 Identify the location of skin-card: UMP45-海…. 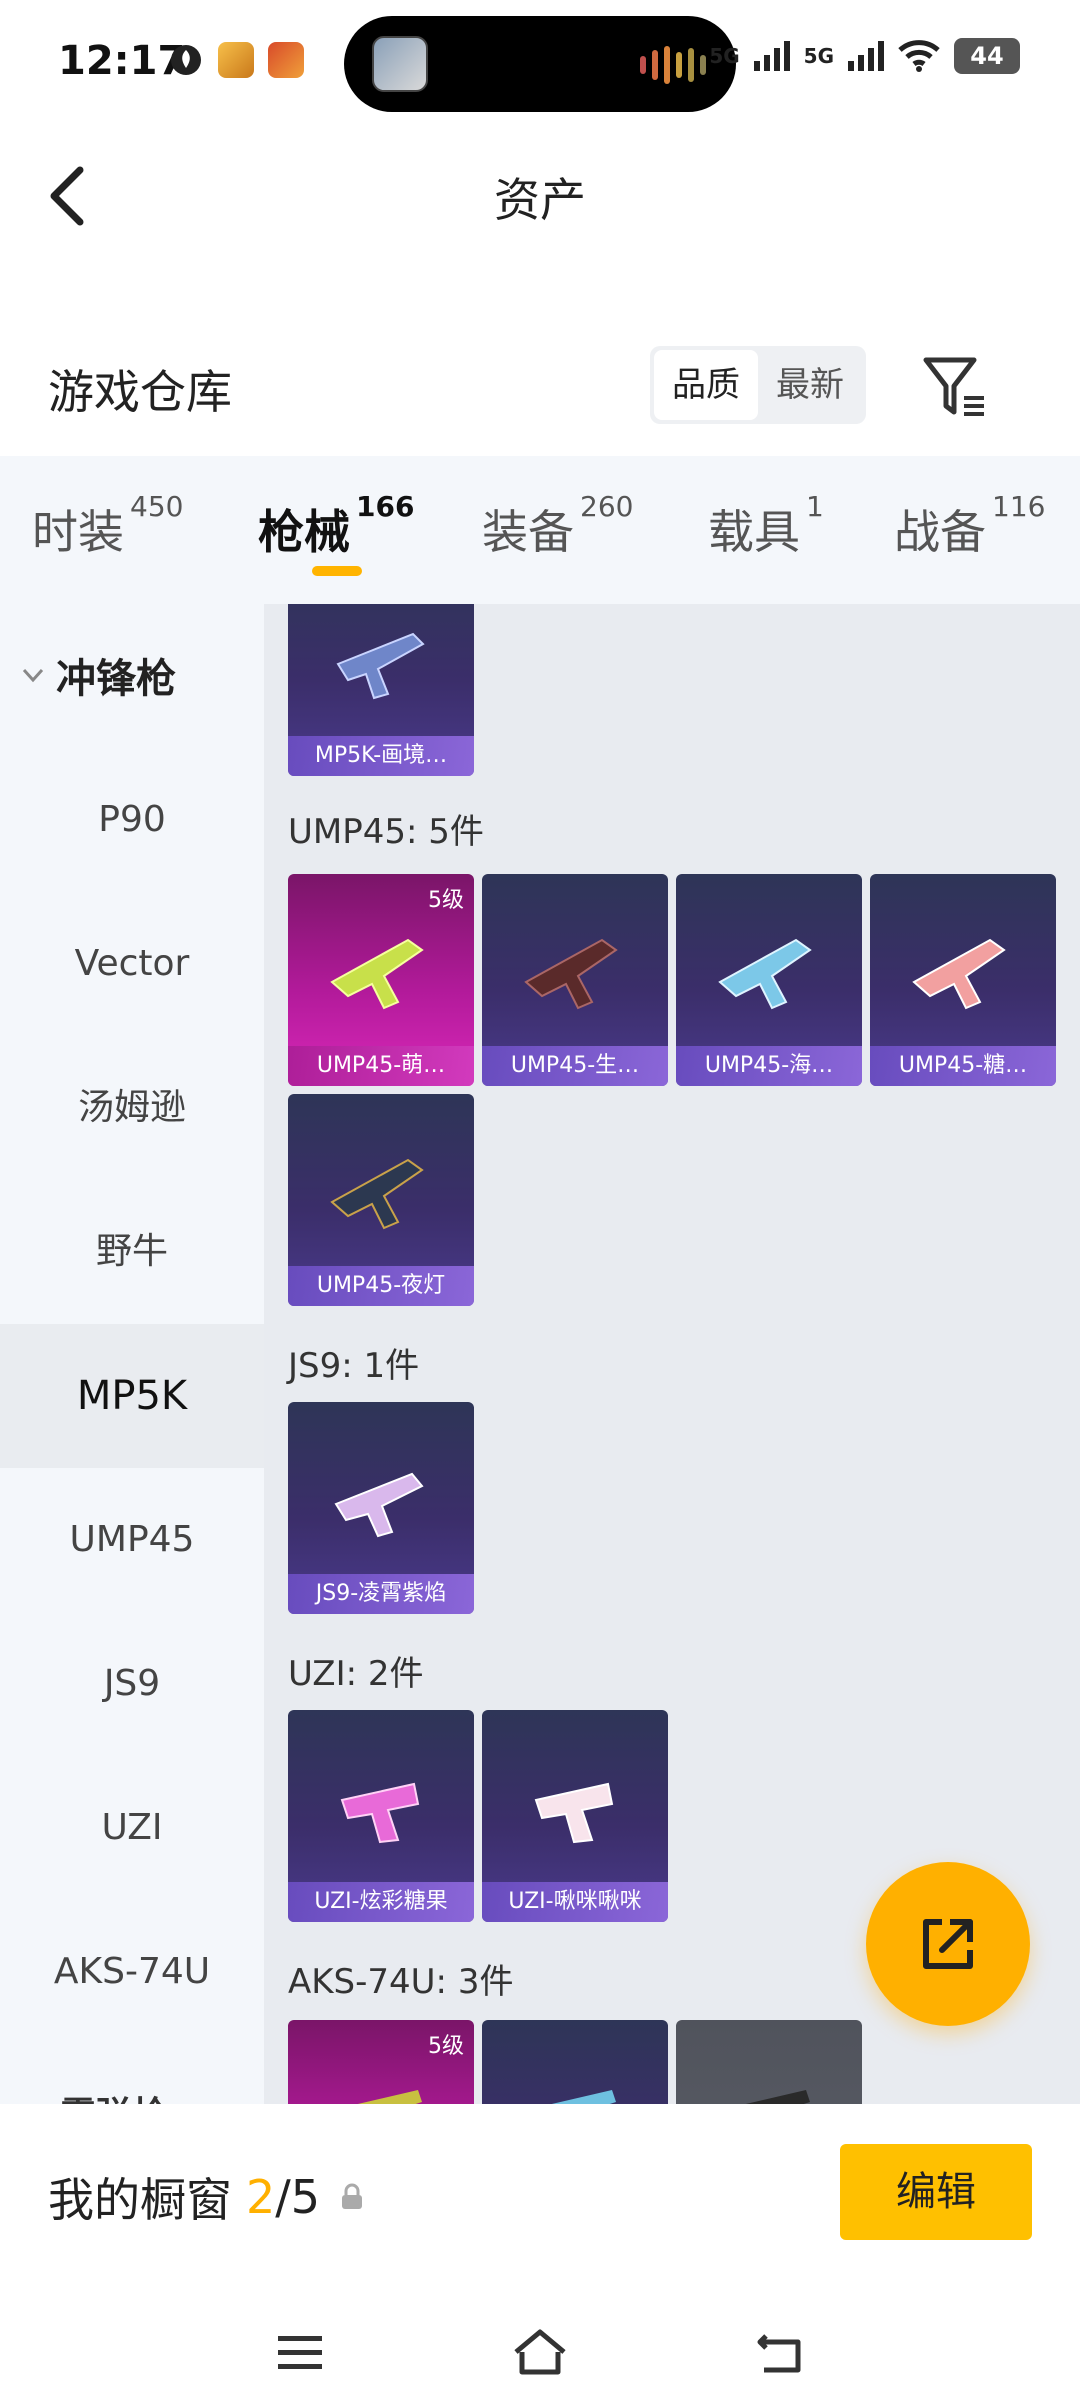
(769, 980).